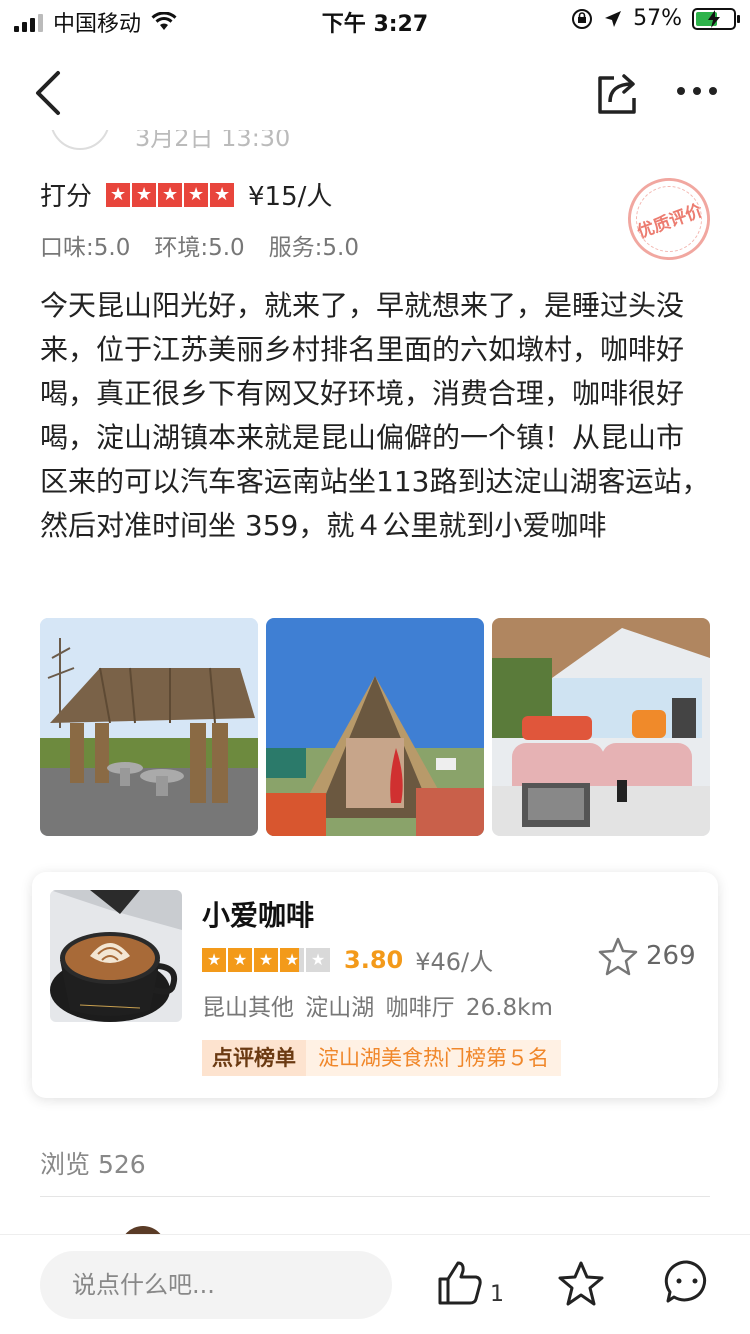 Image resolution: width=750 pixels, height=1334 pixels. Describe the element at coordinates (497, 1294) in the screenshot. I see `like-count: 1` at that location.